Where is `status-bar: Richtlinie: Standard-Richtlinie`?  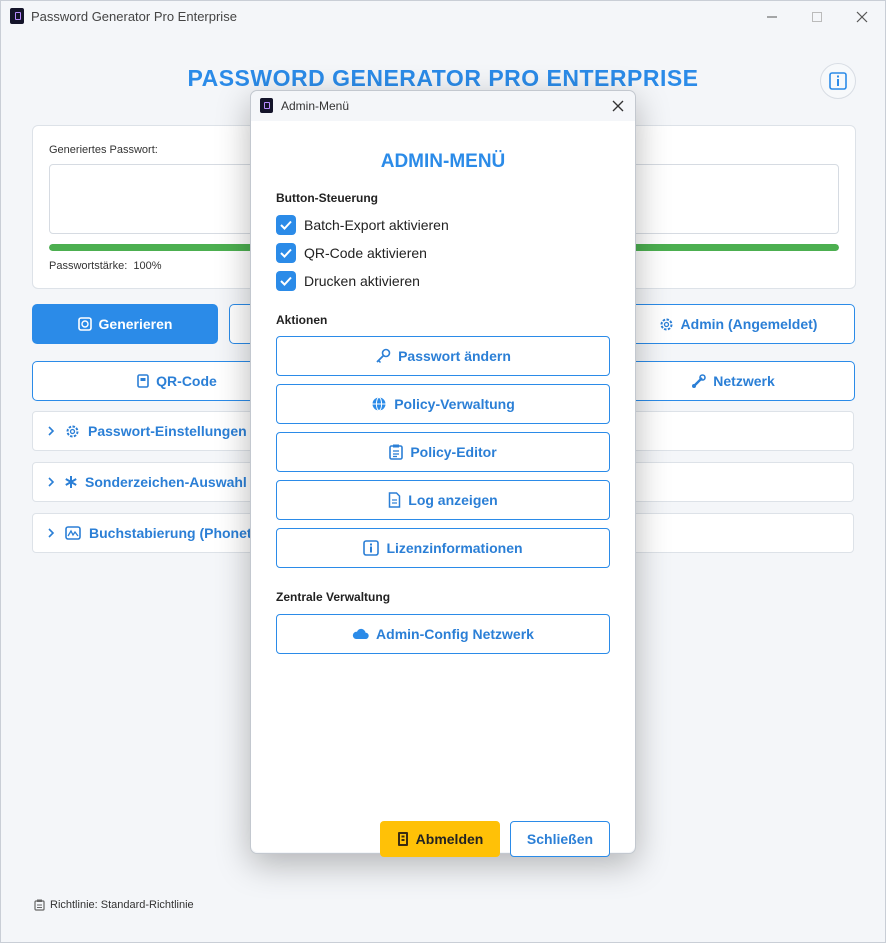 status-bar: Richtlinie: Standard-Richtlinie is located at coordinates (114, 905).